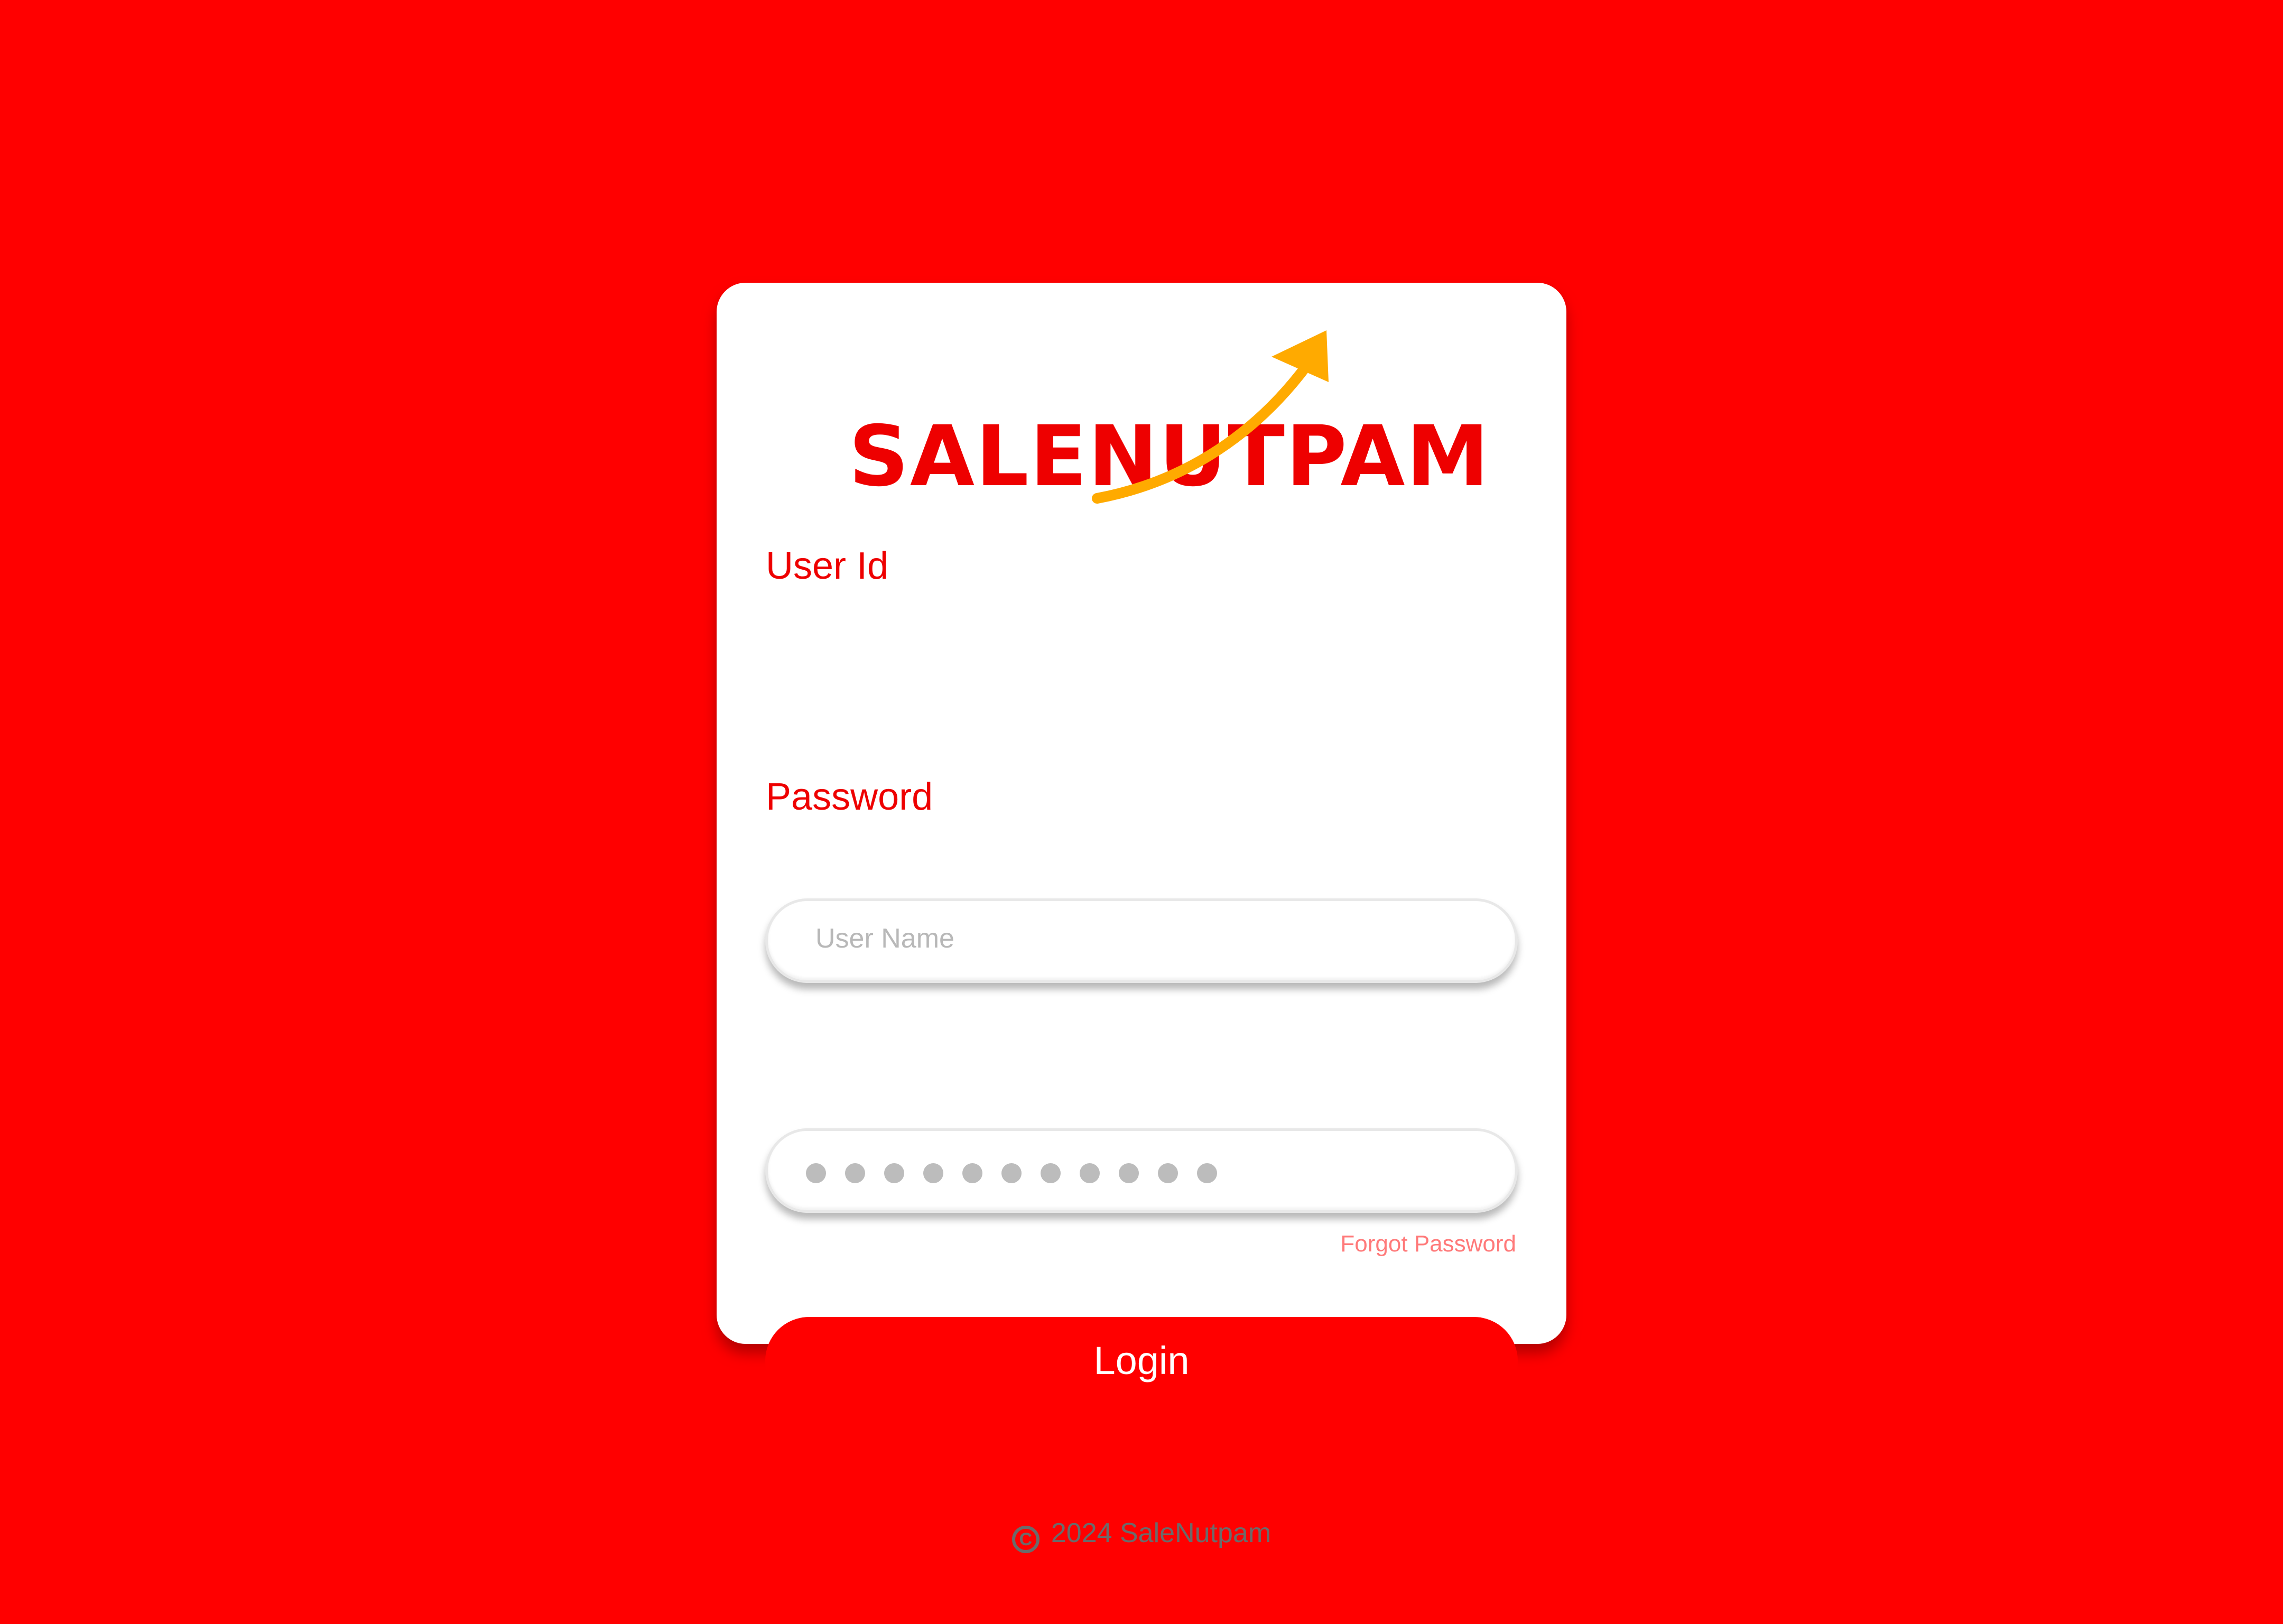 The width and height of the screenshot is (2283, 1624). I want to click on footer: C 2024 SaleNutpam, so click(1141, 1536).